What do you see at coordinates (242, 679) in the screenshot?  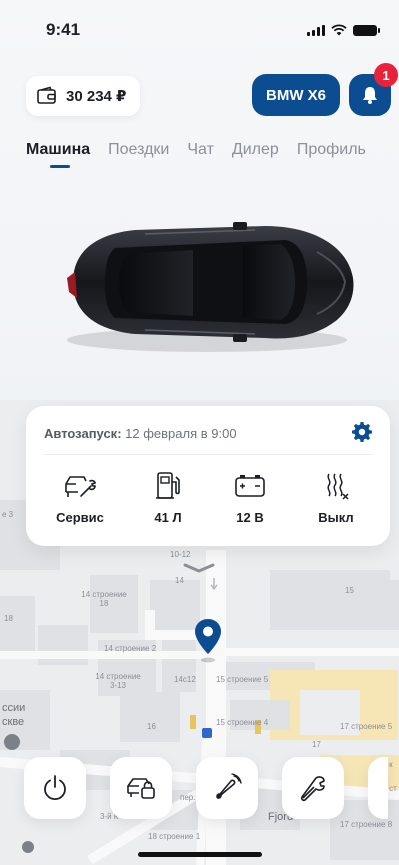 I see `map-label: 15 строение 5` at bounding box center [242, 679].